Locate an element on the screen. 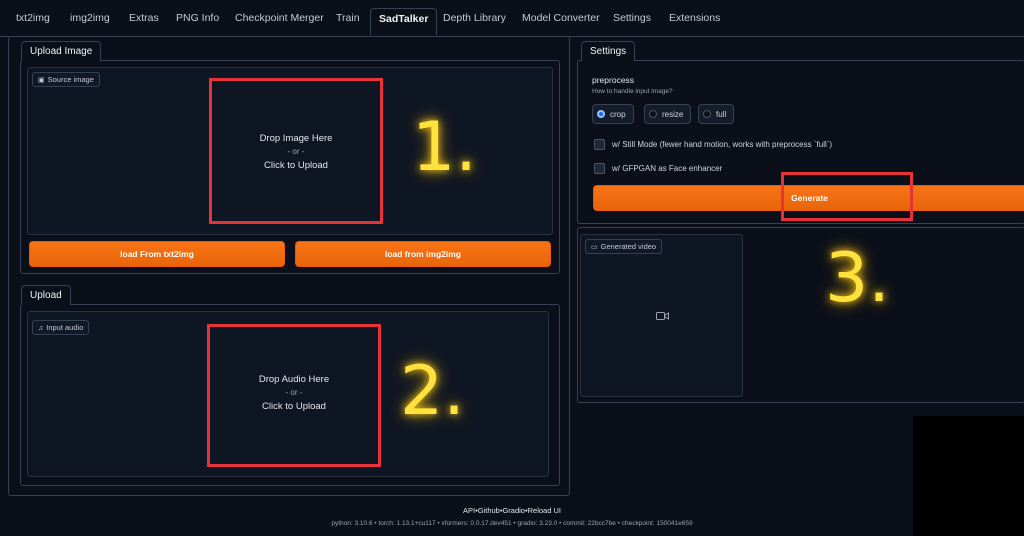 Image resolution: width=1024 pixels, height=536 pixels. settings-tab: Settings is located at coordinates (608, 51).